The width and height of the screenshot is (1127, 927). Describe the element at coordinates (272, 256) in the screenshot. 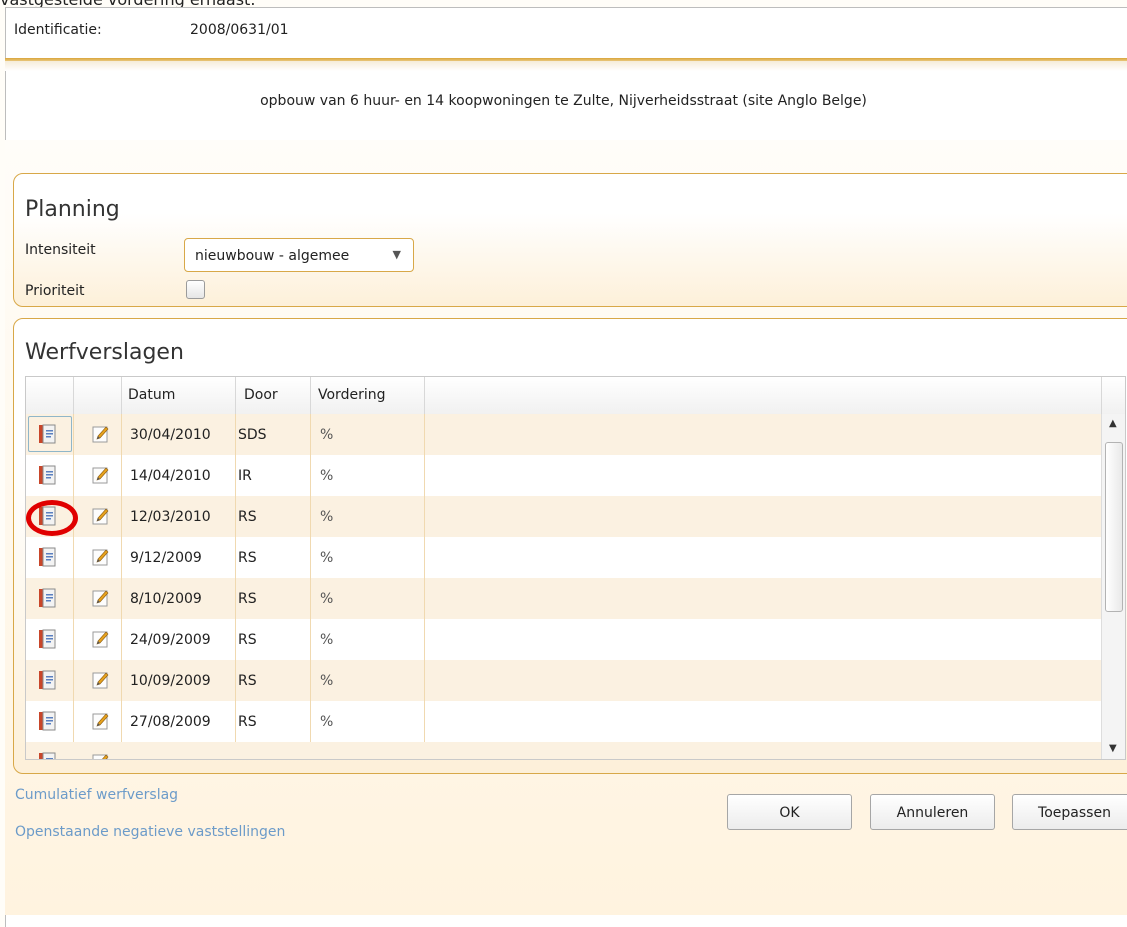

I see `intensiteit-value: nieuwbouw - algemee` at that location.